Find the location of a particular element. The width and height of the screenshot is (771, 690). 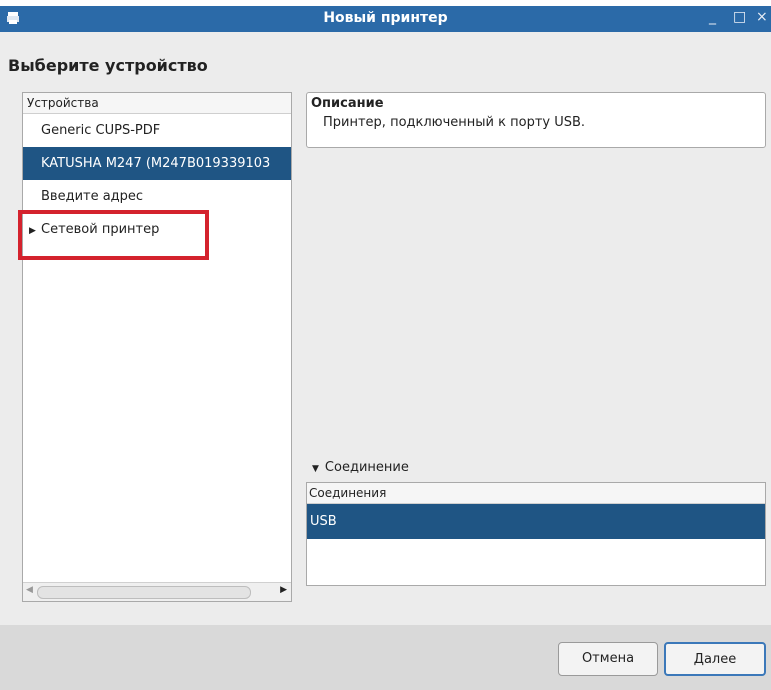

scroll-right-icon: ▶ is located at coordinates (283, 590).